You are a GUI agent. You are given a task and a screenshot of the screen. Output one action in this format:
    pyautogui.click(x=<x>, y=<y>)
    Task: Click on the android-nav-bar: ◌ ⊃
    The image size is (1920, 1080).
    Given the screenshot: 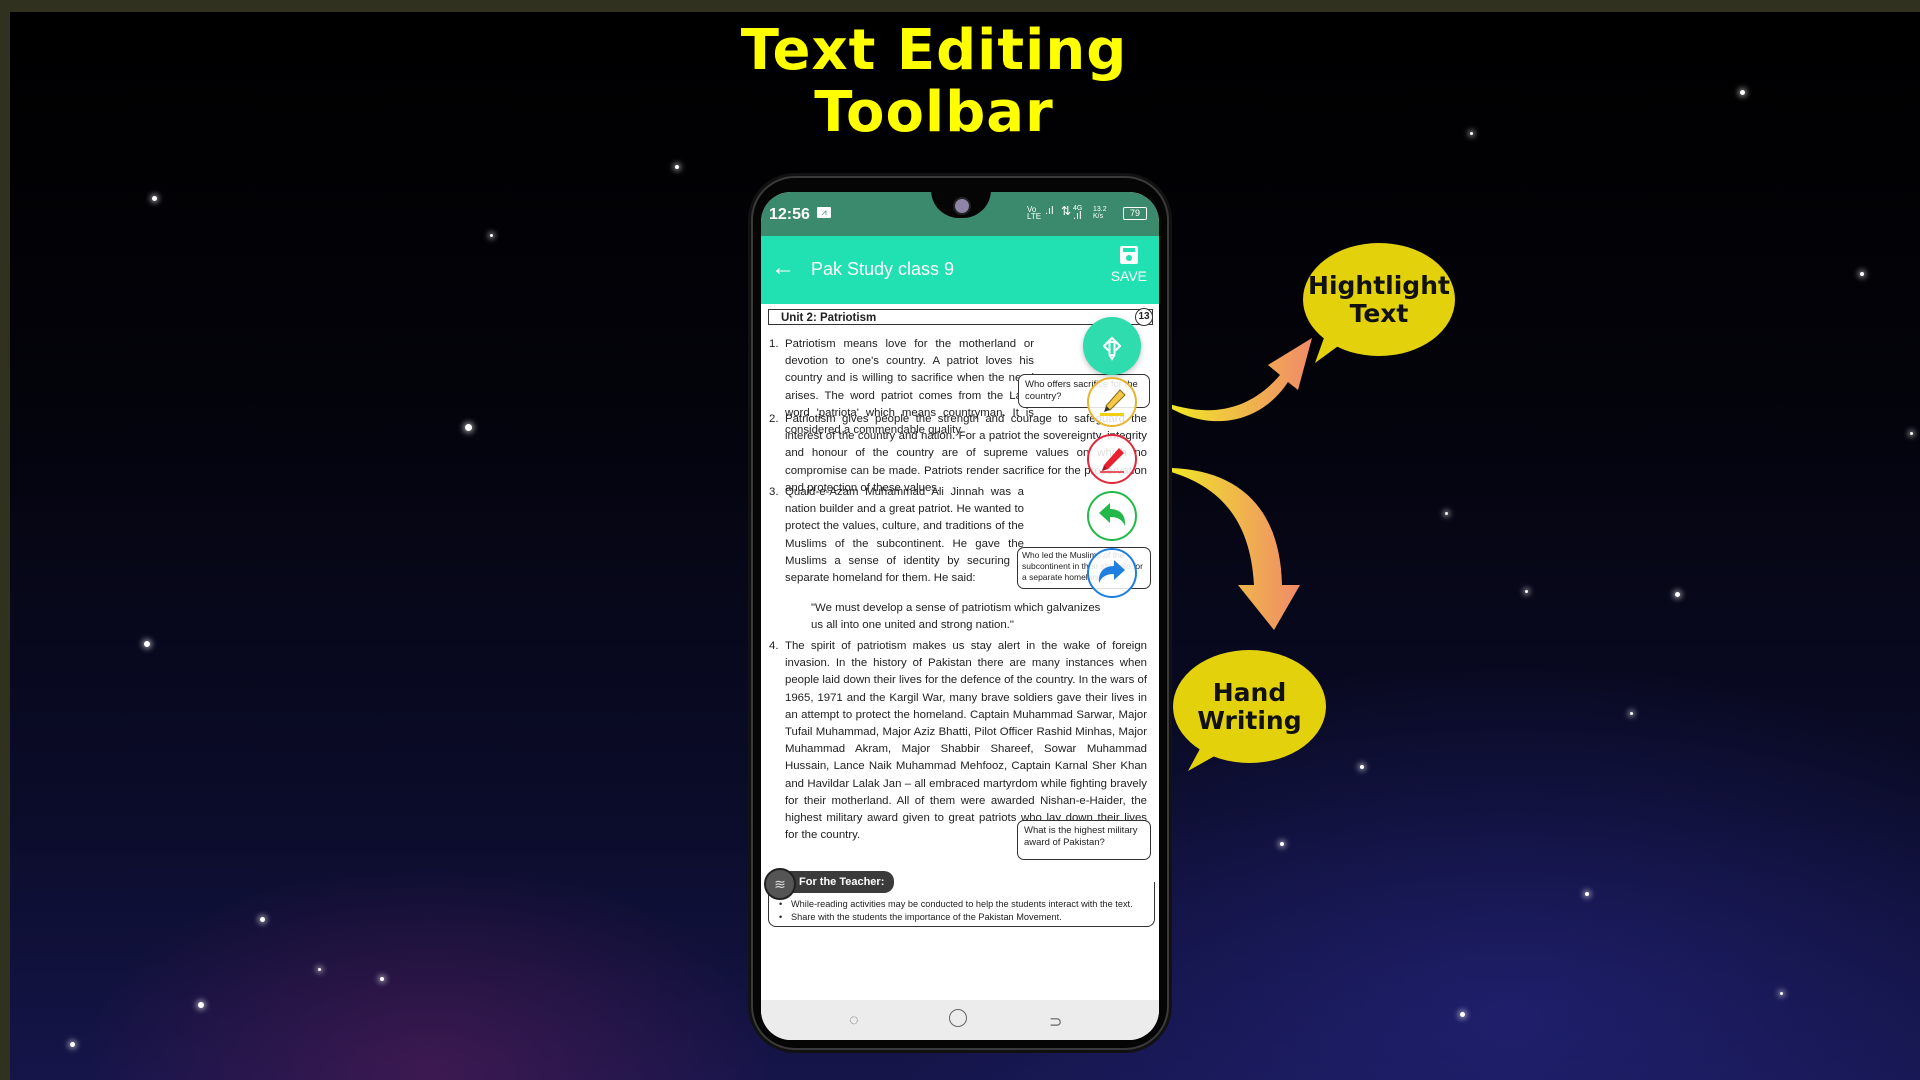 What is the action you would take?
    pyautogui.click(x=960, y=1020)
    